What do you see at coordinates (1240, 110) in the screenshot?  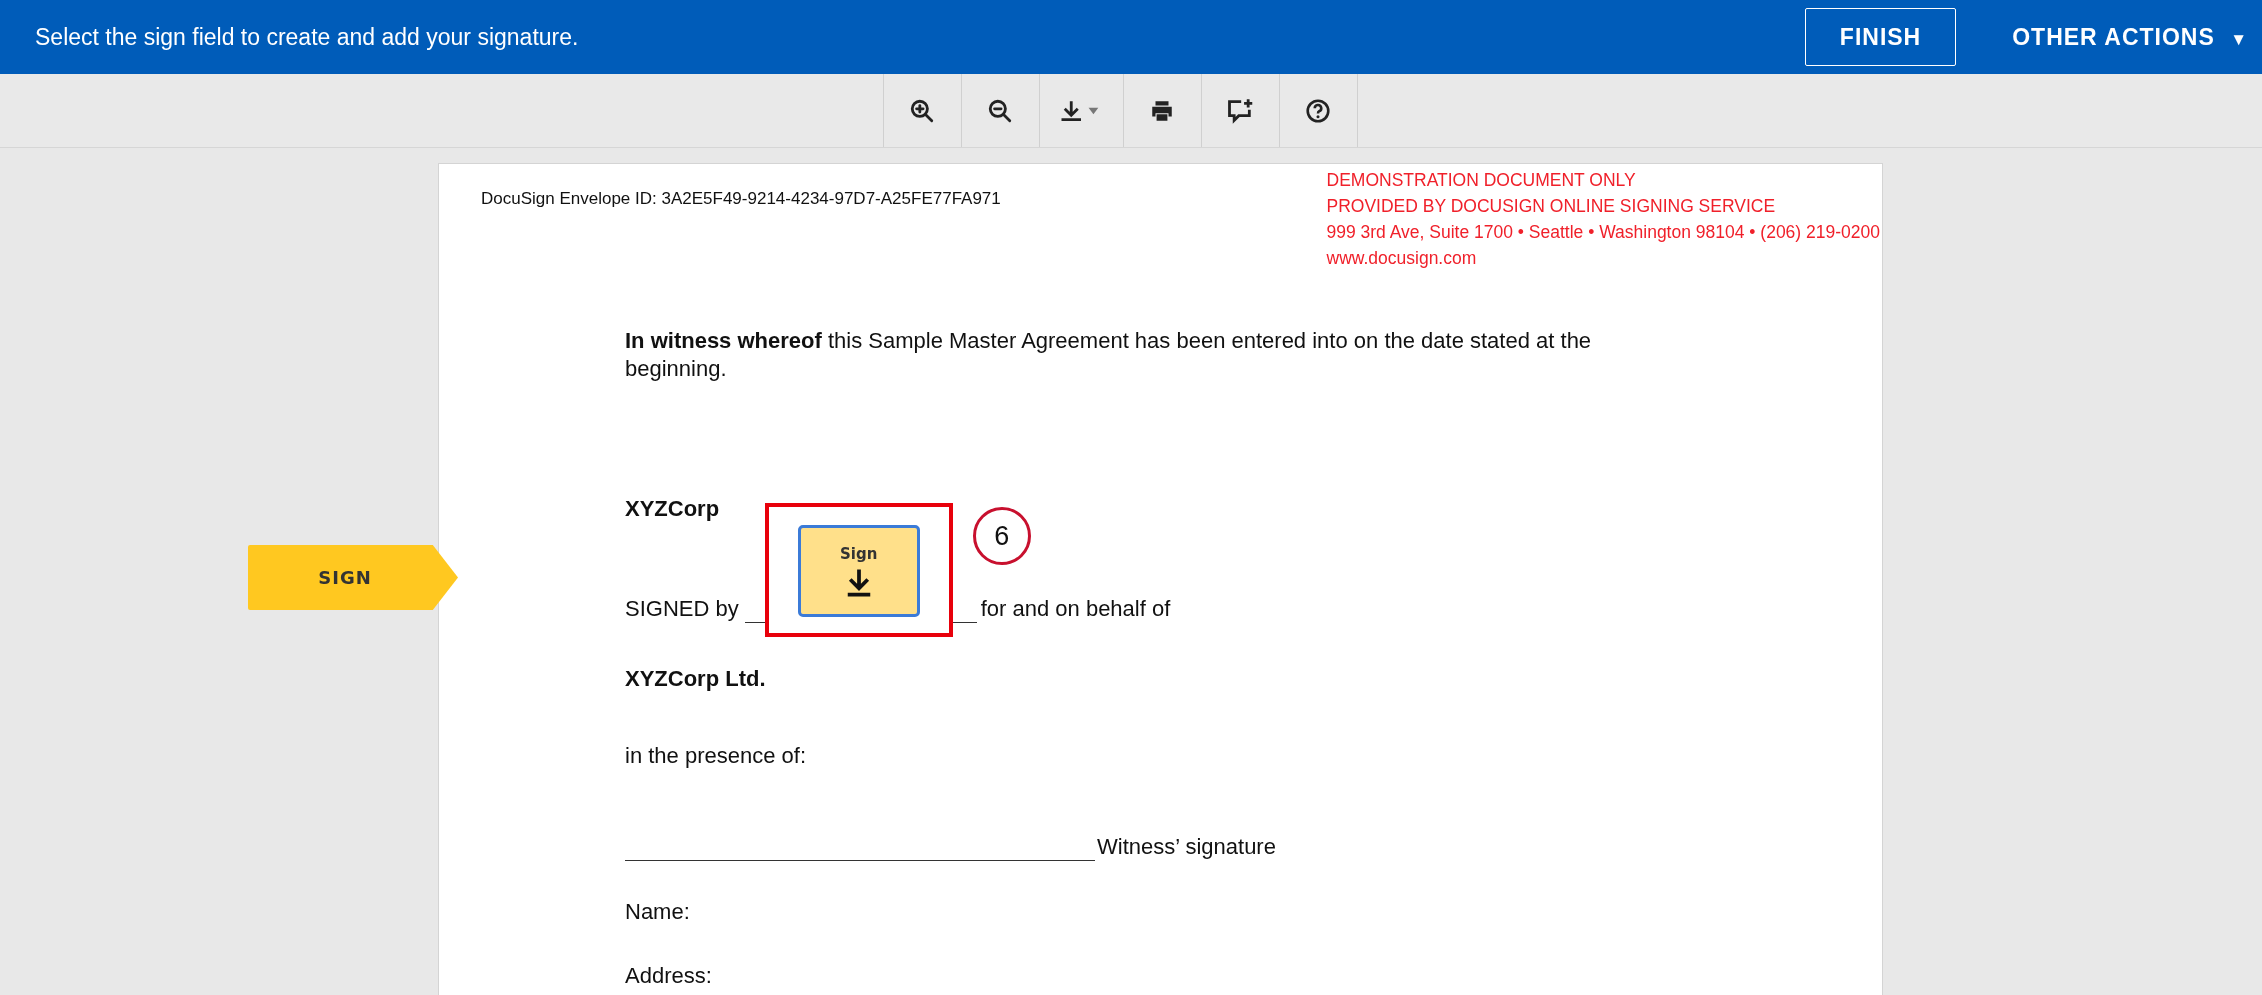 I see `add-comment-icon` at bounding box center [1240, 110].